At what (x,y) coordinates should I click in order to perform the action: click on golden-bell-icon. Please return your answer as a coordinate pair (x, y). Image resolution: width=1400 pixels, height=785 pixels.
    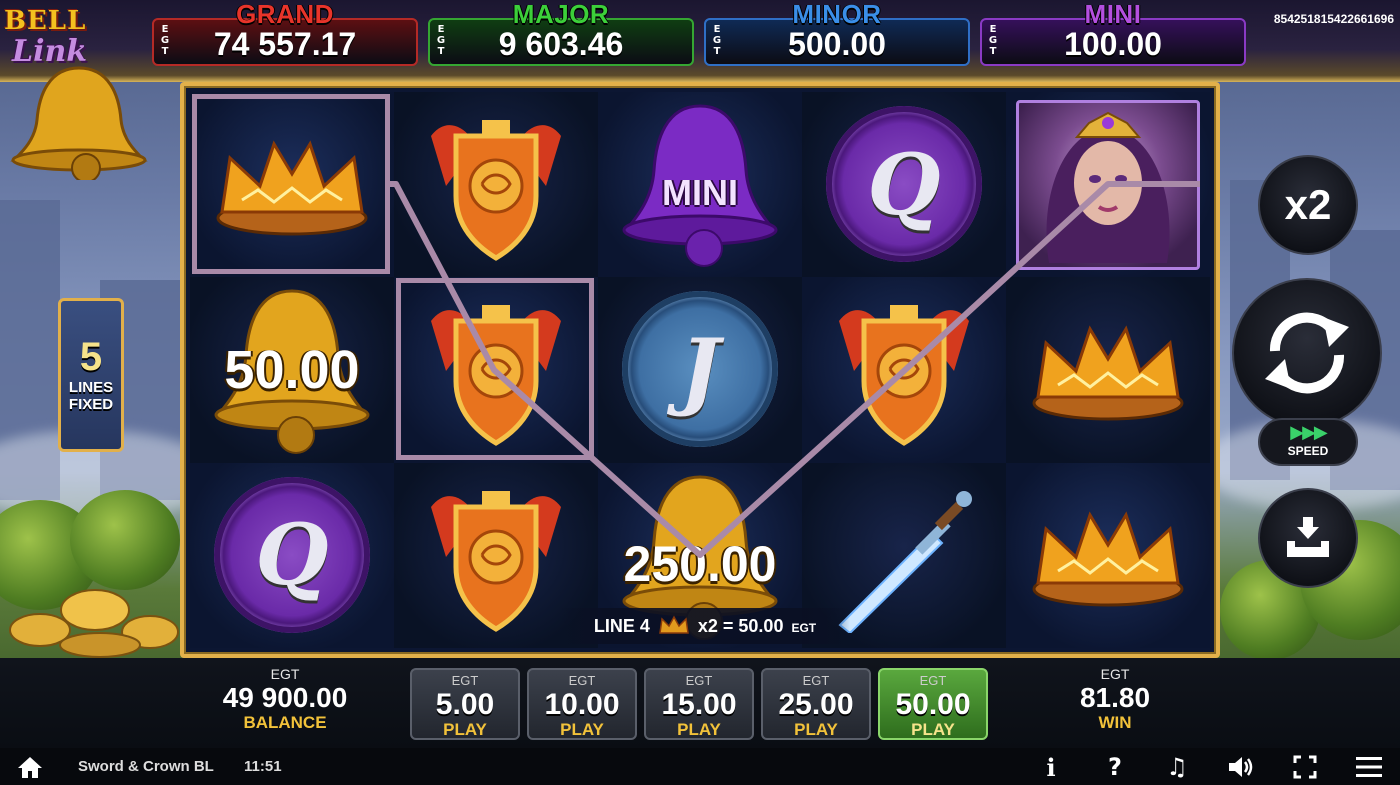
    Looking at the image, I should click on (79, 123).